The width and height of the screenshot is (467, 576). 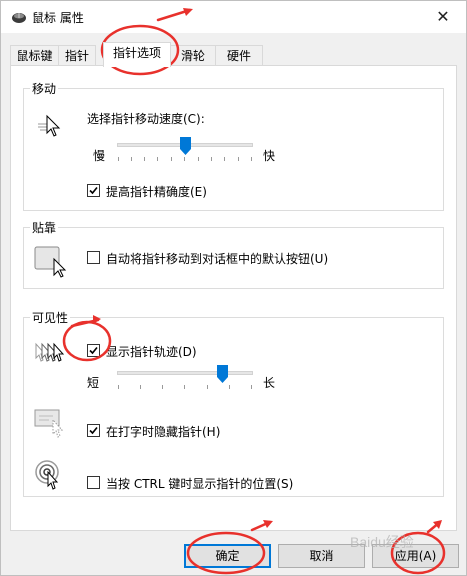 What do you see at coordinates (151, 351) in the screenshot?
I see `trails-label: 显示指针轨迹(D)` at bounding box center [151, 351].